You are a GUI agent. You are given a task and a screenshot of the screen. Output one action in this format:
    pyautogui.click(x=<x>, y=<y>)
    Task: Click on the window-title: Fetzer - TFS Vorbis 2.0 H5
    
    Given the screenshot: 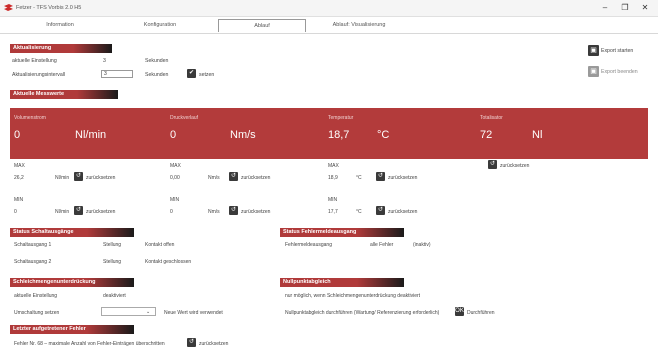 What is the action you would take?
    pyautogui.click(x=49, y=8)
    